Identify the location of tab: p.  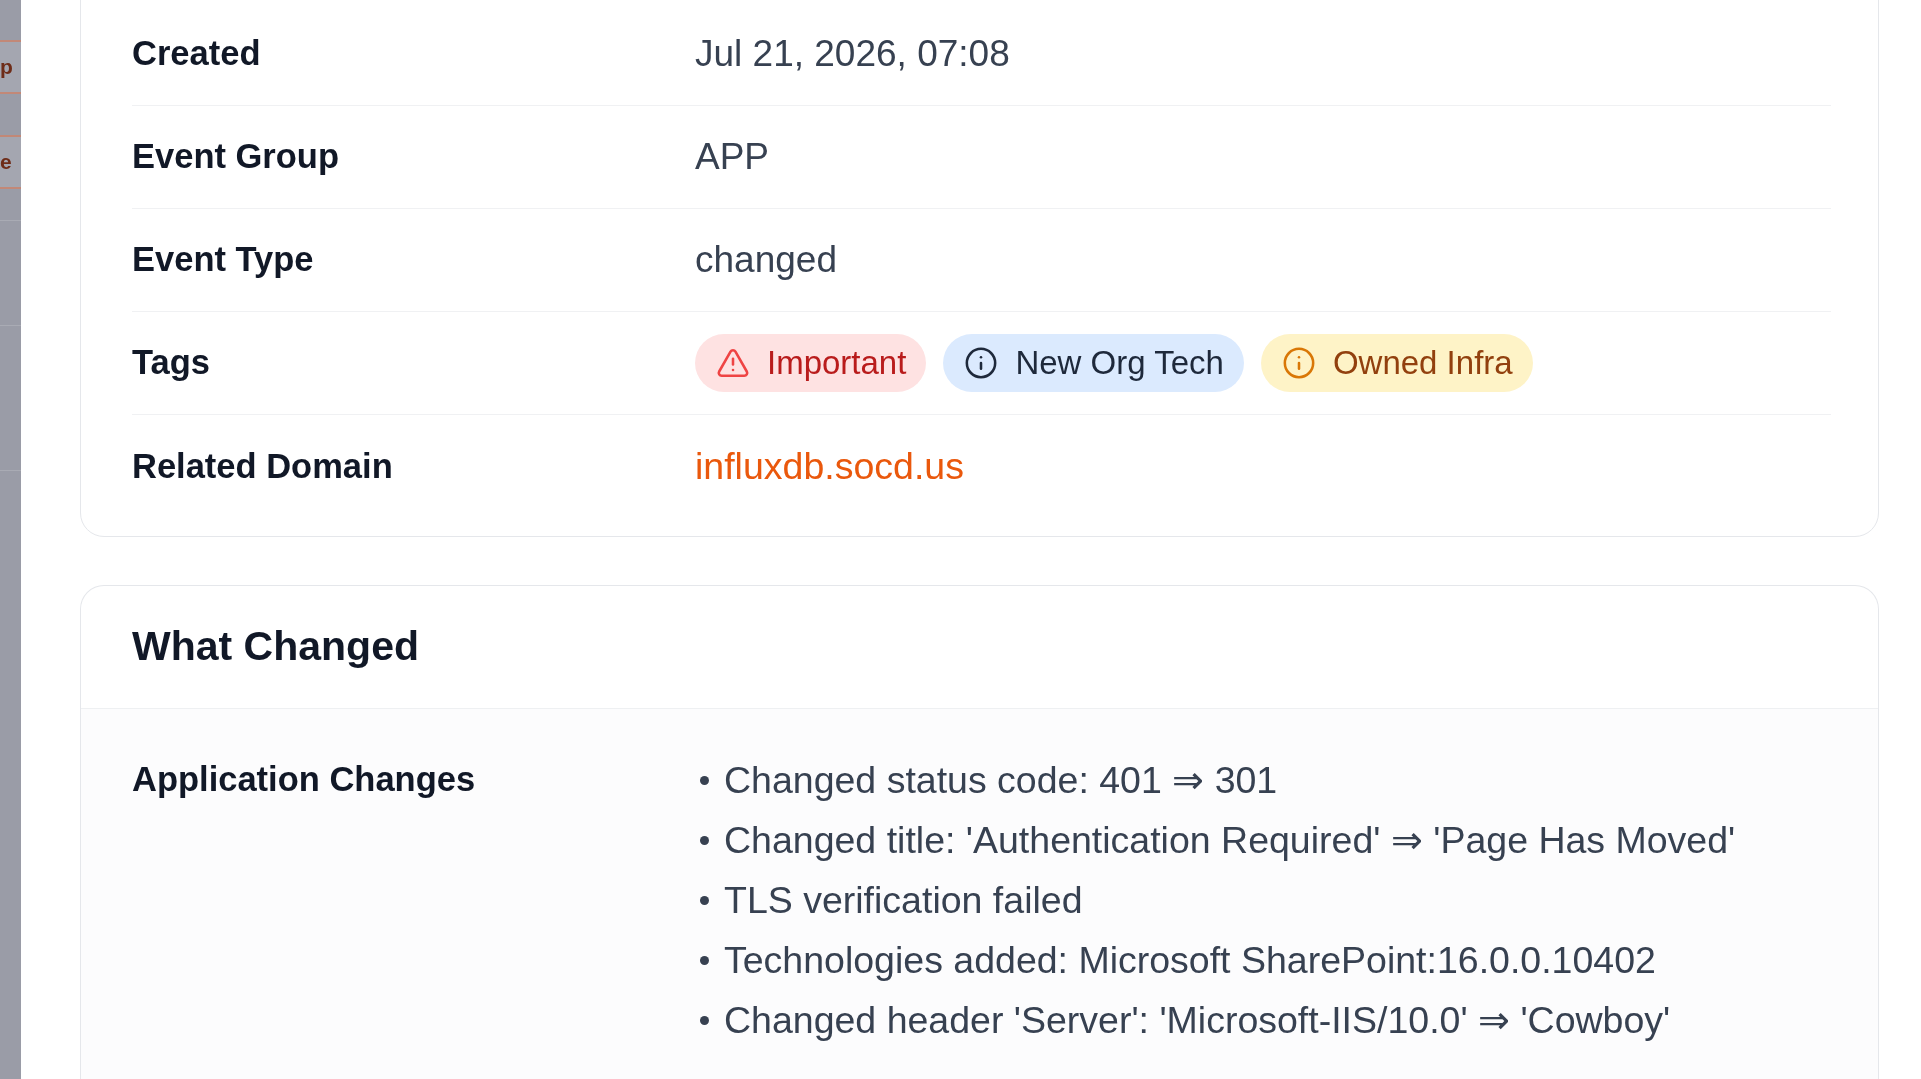
(10, 67).